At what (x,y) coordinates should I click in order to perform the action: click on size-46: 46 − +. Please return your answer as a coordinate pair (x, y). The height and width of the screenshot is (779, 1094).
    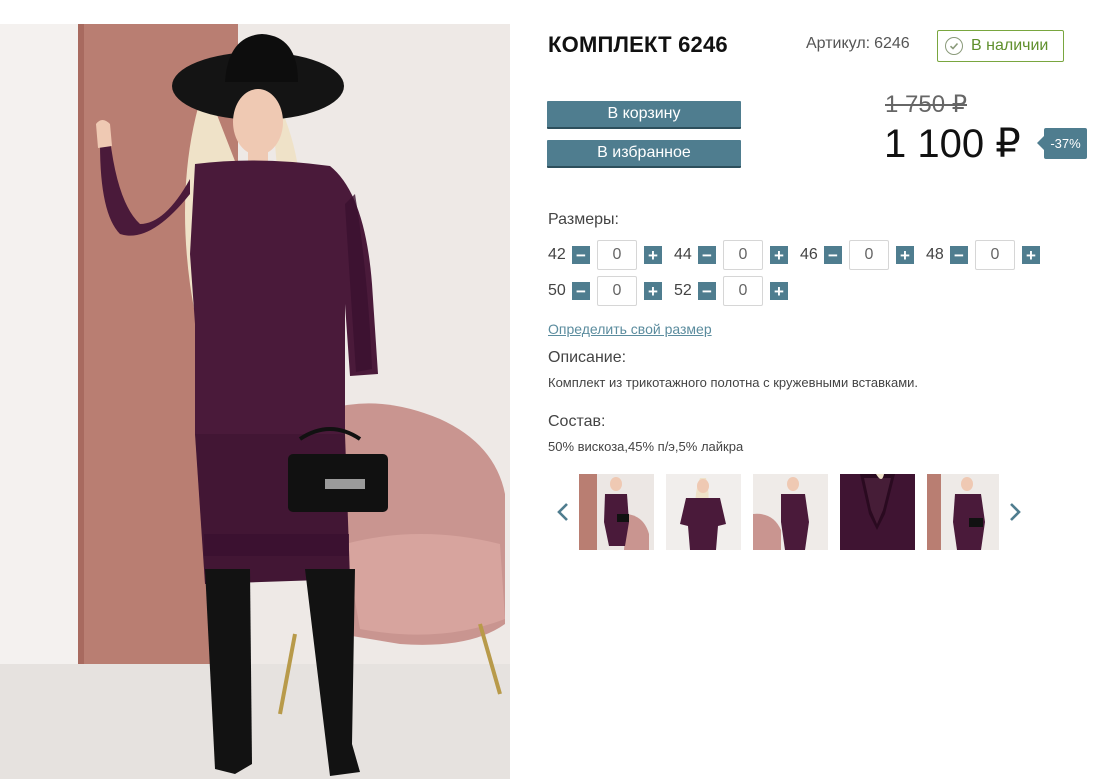
    Looking at the image, I should click on (857, 255).